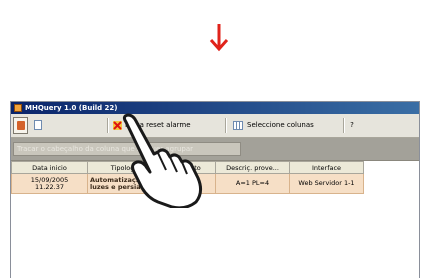  I want to click on toolbar: Força reset alarme Seleccione colunas ?, so click(215, 126).